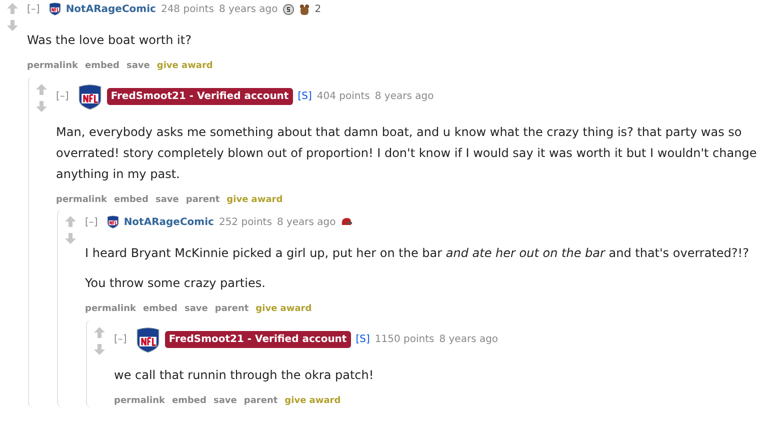 The width and height of the screenshot is (768, 422). I want to click on comment-text: we call that runnin through the okra patch!, so click(244, 375).